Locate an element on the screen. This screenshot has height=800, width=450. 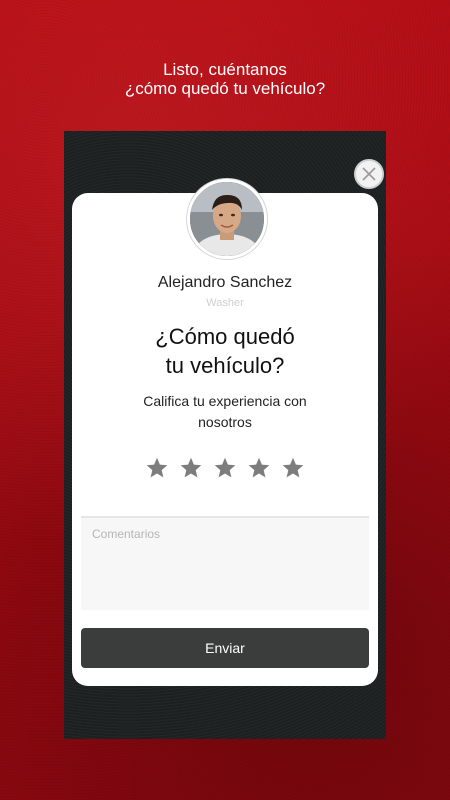
rating-question-line-1: ¿Cómo quedó is located at coordinates (225, 336).